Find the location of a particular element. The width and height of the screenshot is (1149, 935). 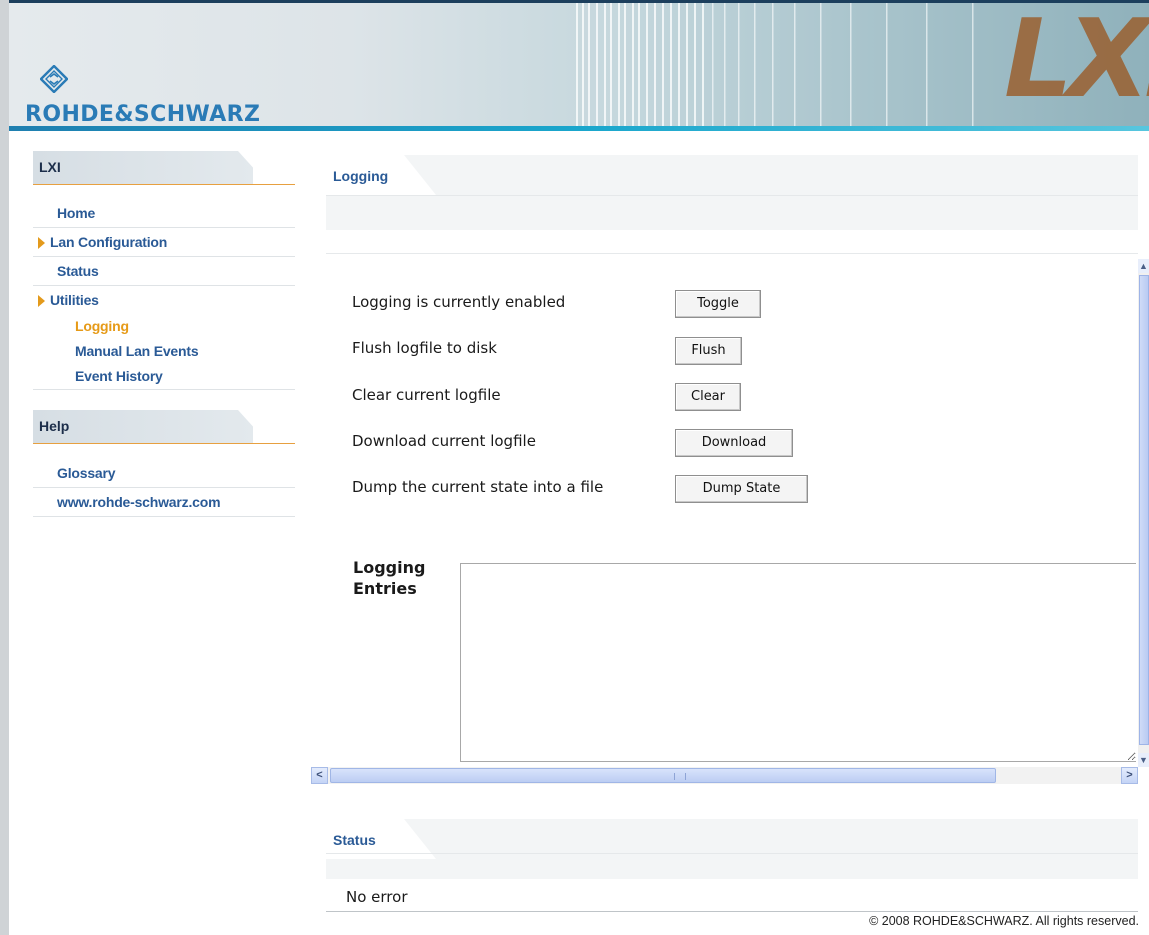

toggle-button: Toggle is located at coordinates (718, 304).